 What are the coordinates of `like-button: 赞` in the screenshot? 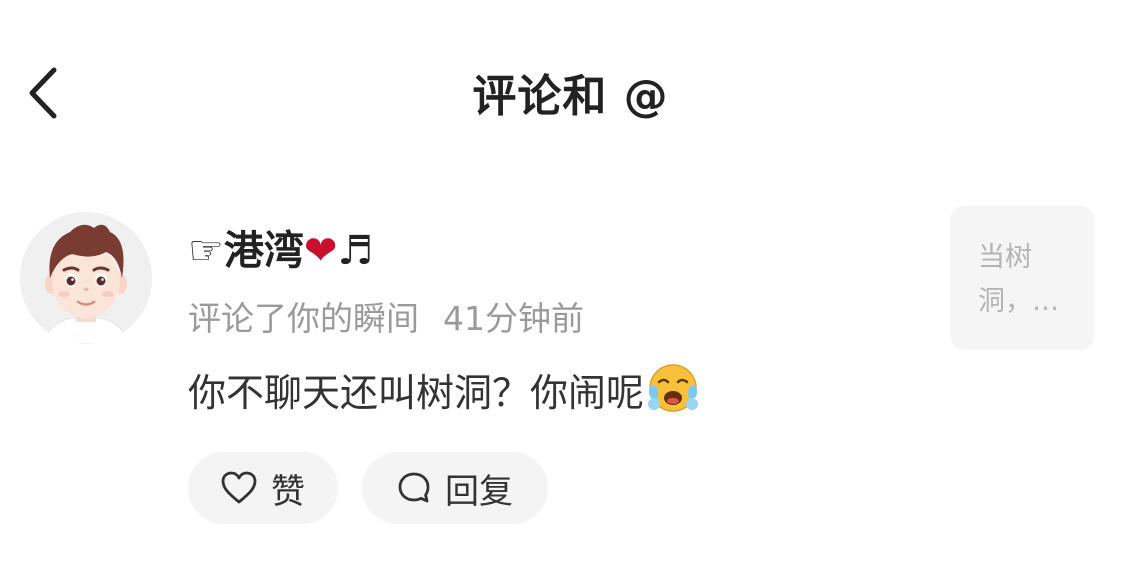 It's located at (263, 488).